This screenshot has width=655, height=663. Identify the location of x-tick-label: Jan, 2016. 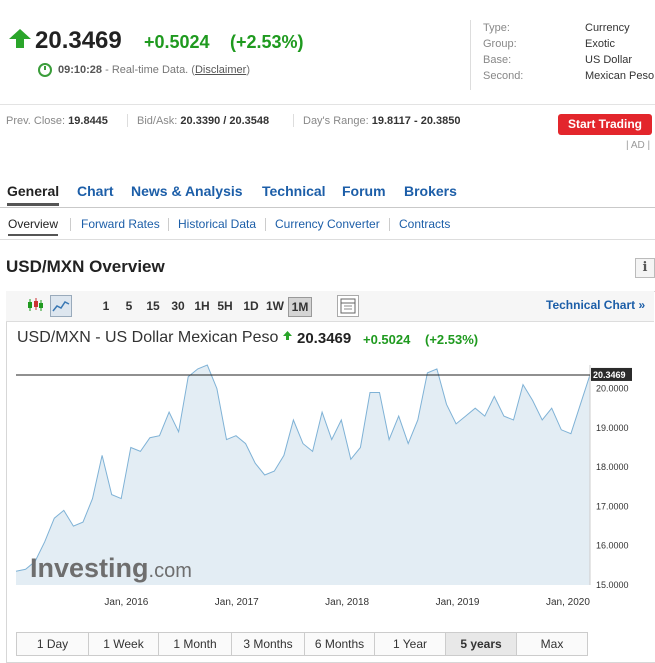
(126, 602).